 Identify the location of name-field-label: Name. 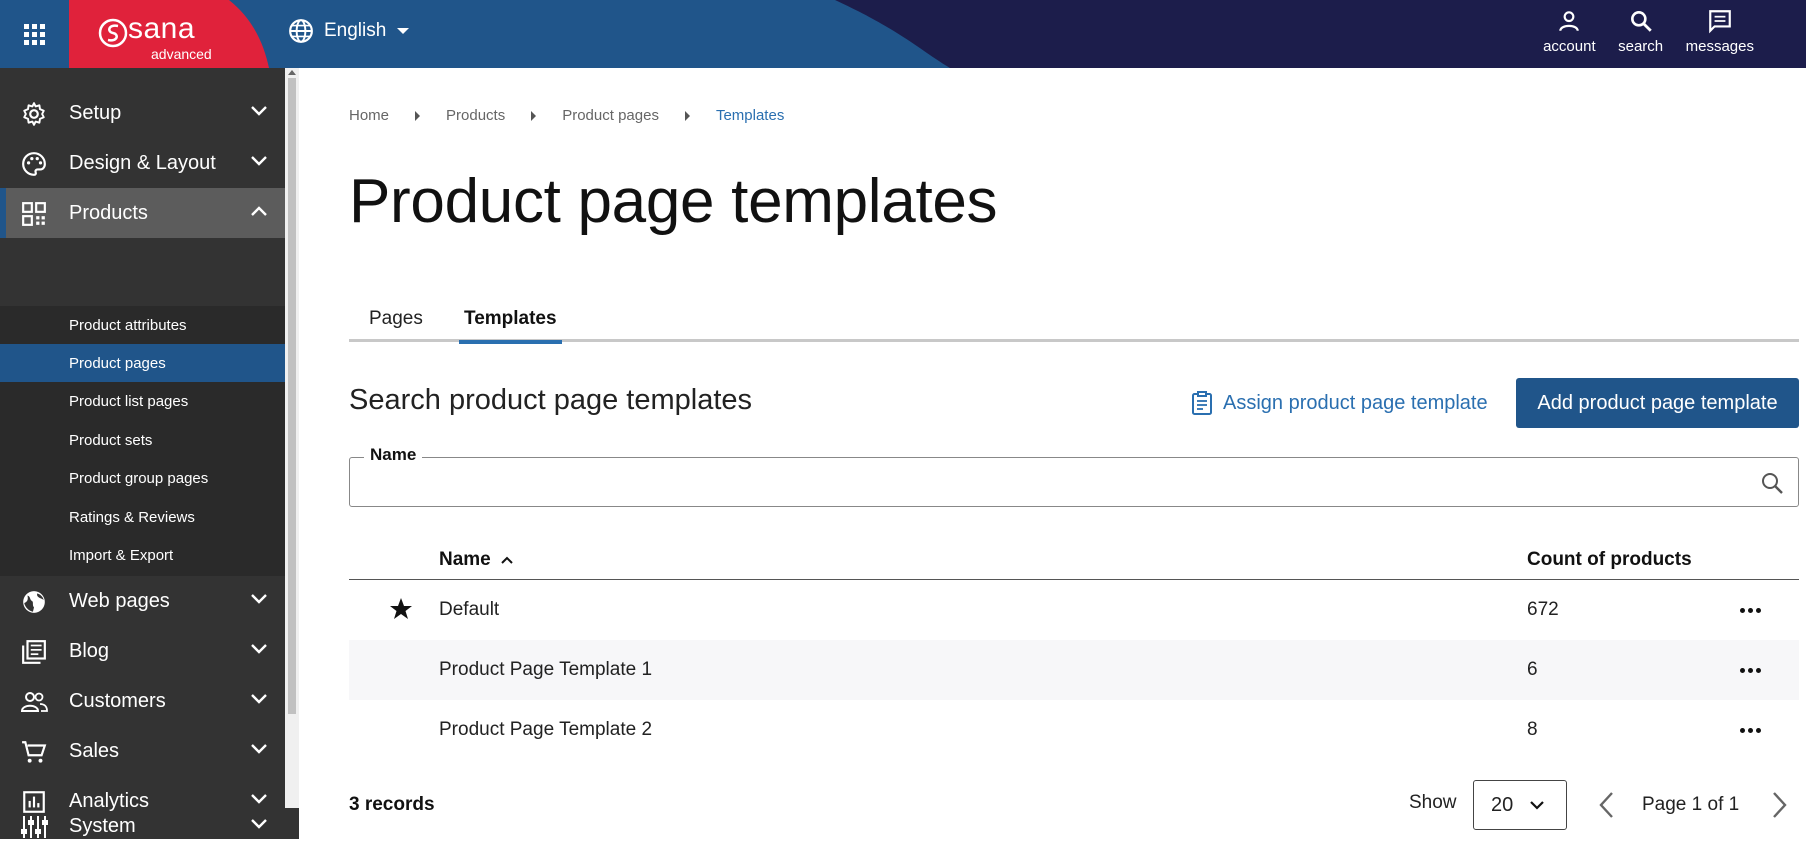
(393, 455).